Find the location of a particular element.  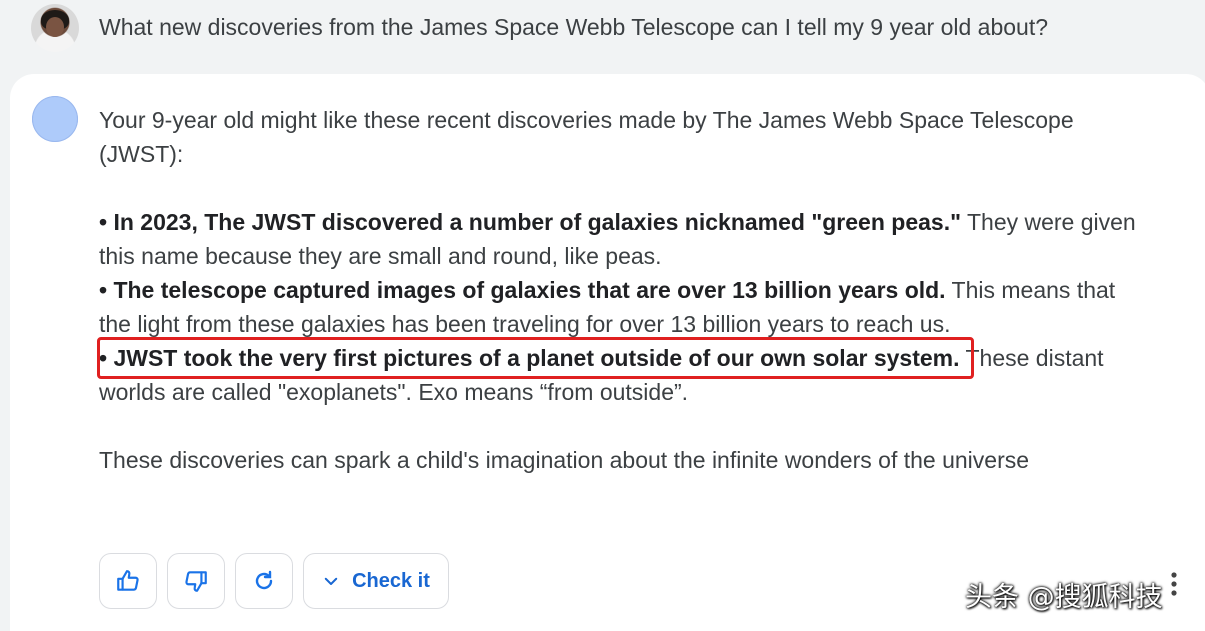

bullet-rest-text: This means that is located at coordinates (1030, 290).